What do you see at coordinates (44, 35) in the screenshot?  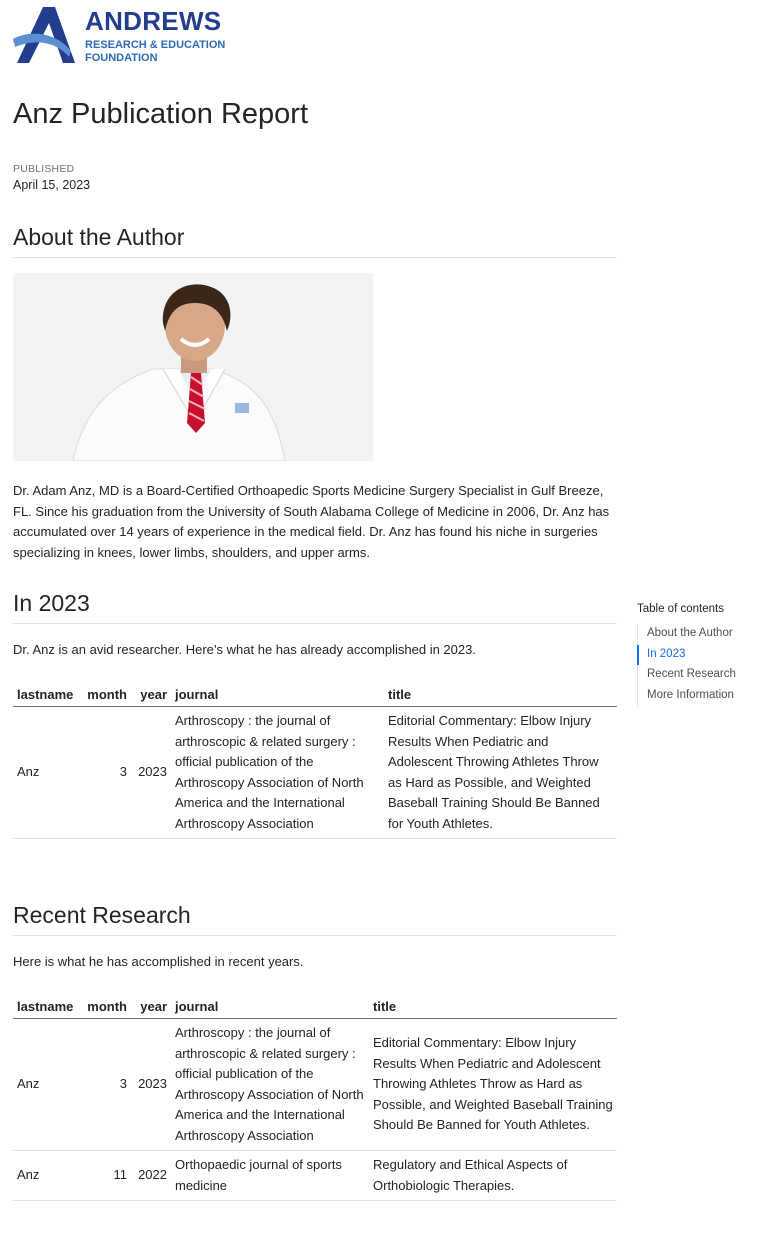 I see `logo-mark-icon` at bounding box center [44, 35].